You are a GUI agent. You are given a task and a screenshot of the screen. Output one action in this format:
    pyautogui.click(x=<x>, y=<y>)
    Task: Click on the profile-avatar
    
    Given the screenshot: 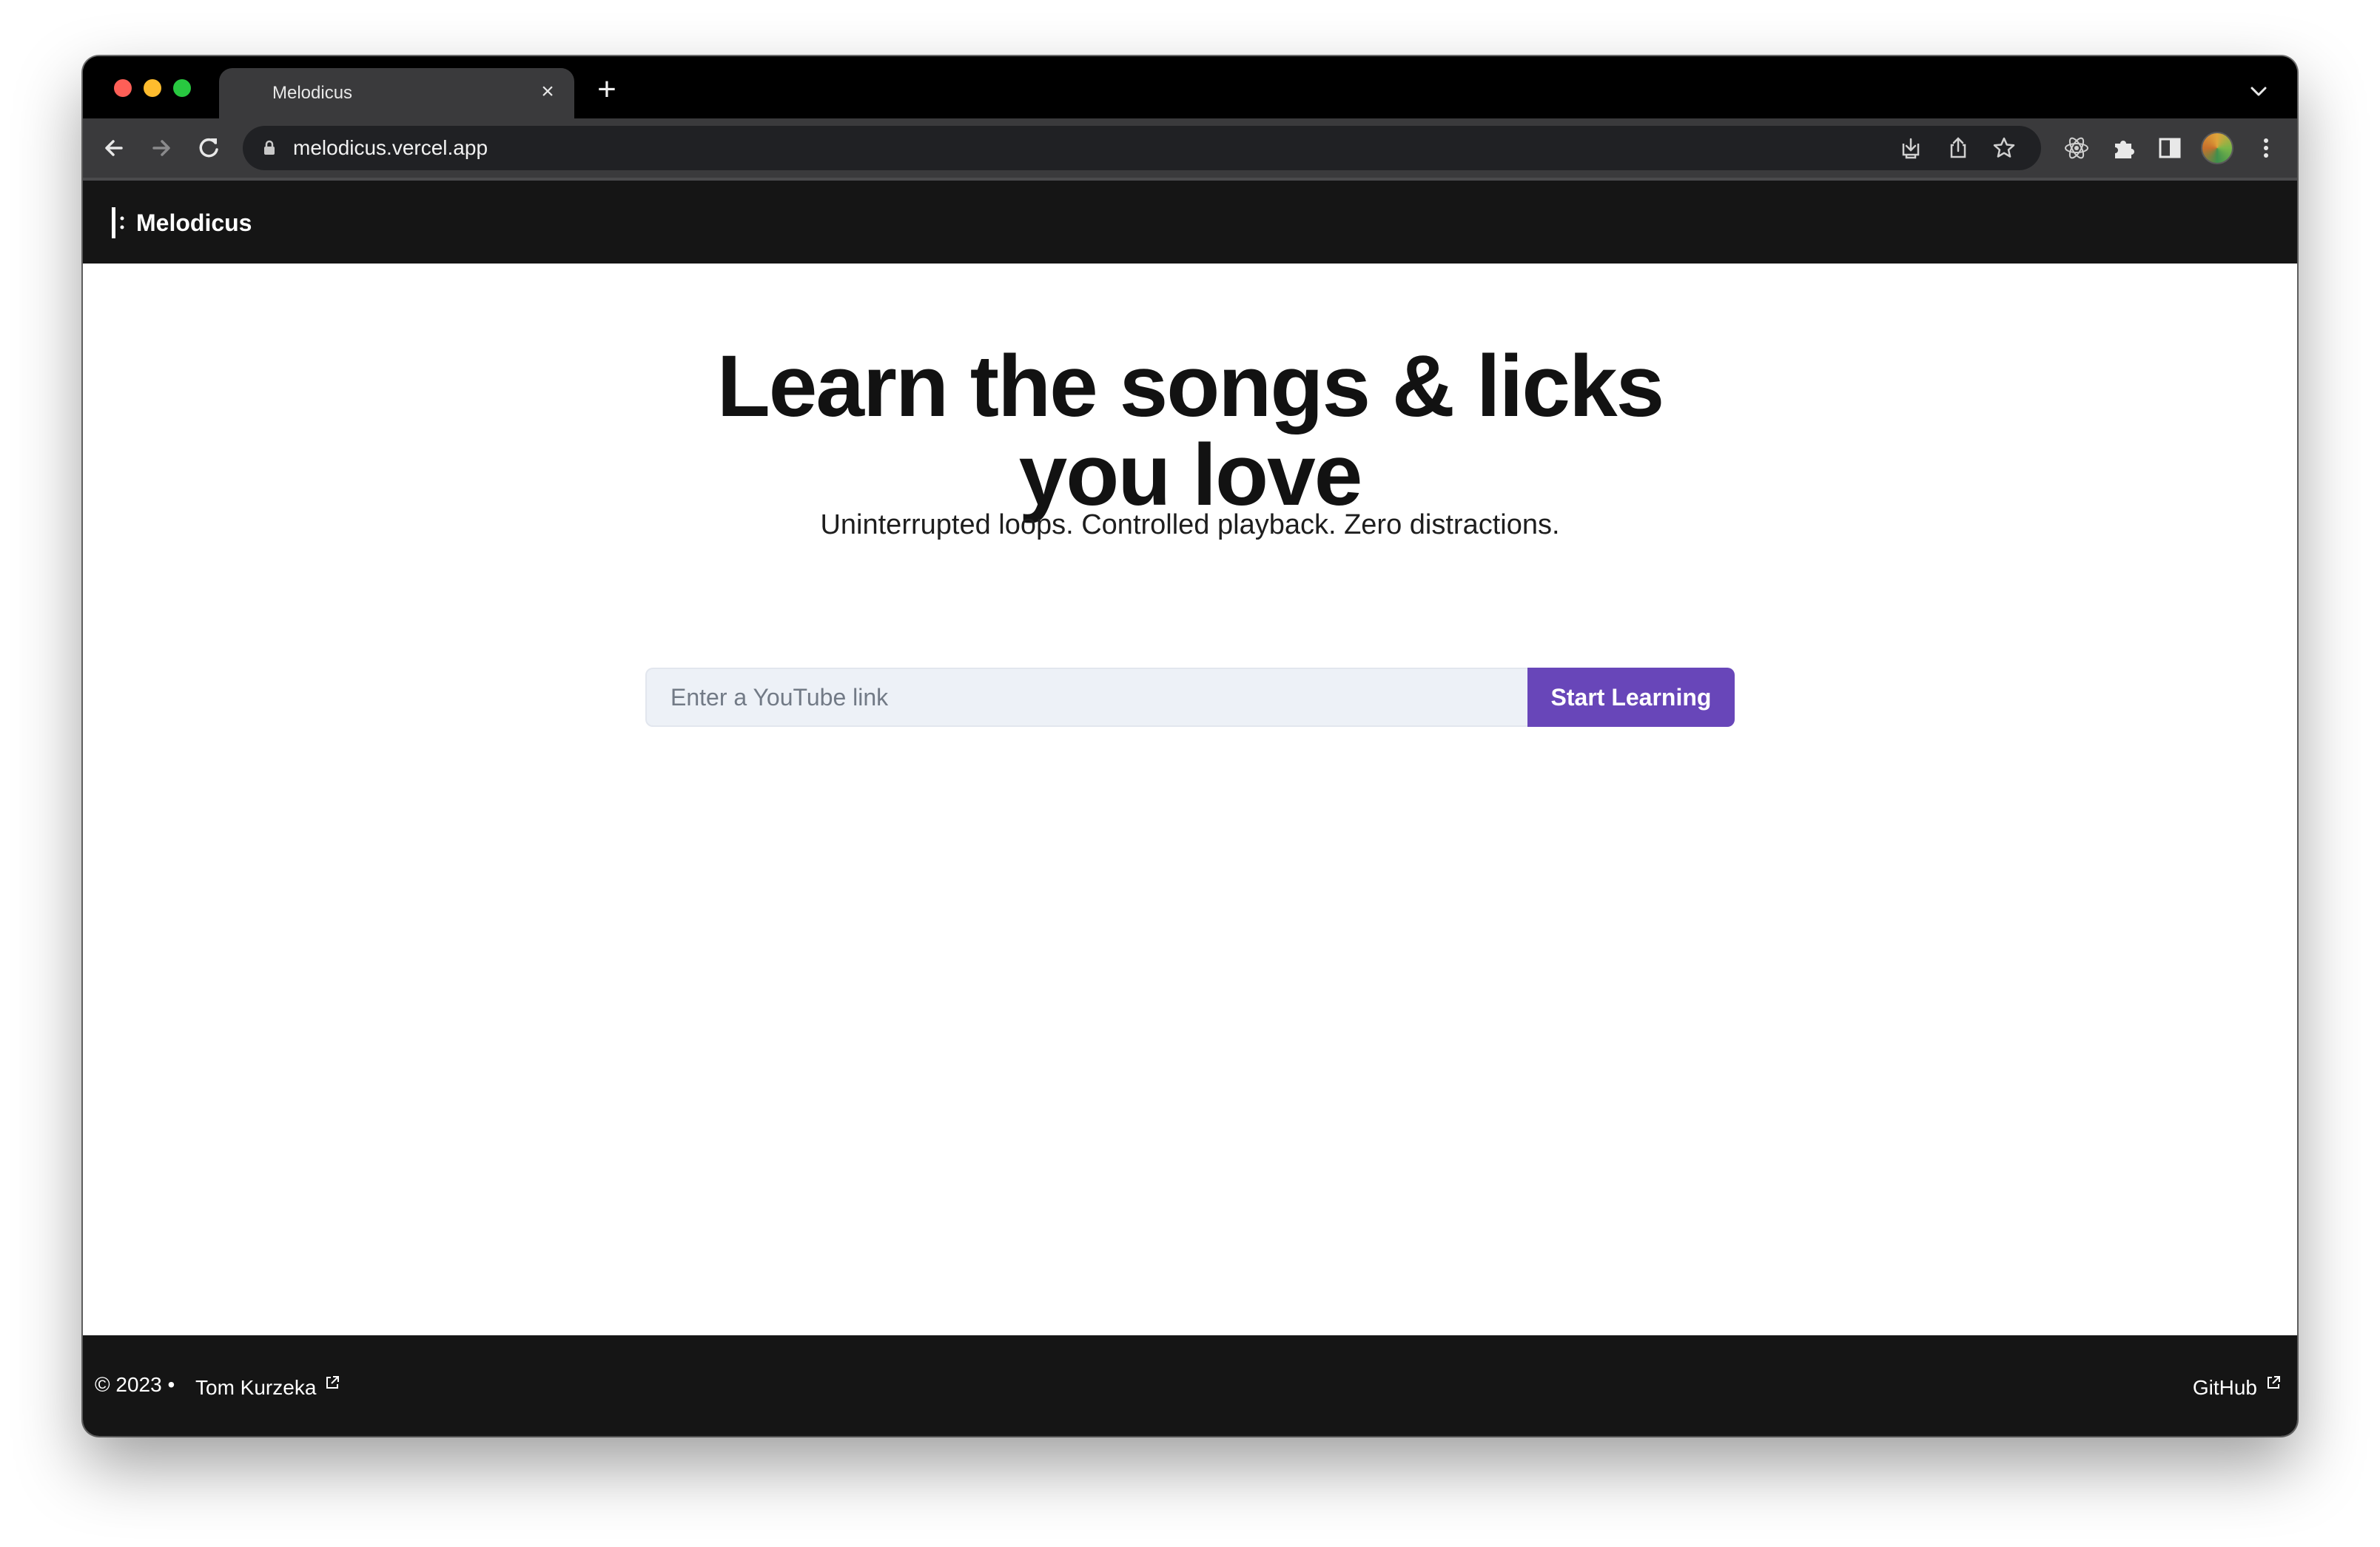 What is the action you would take?
    pyautogui.click(x=2217, y=148)
    